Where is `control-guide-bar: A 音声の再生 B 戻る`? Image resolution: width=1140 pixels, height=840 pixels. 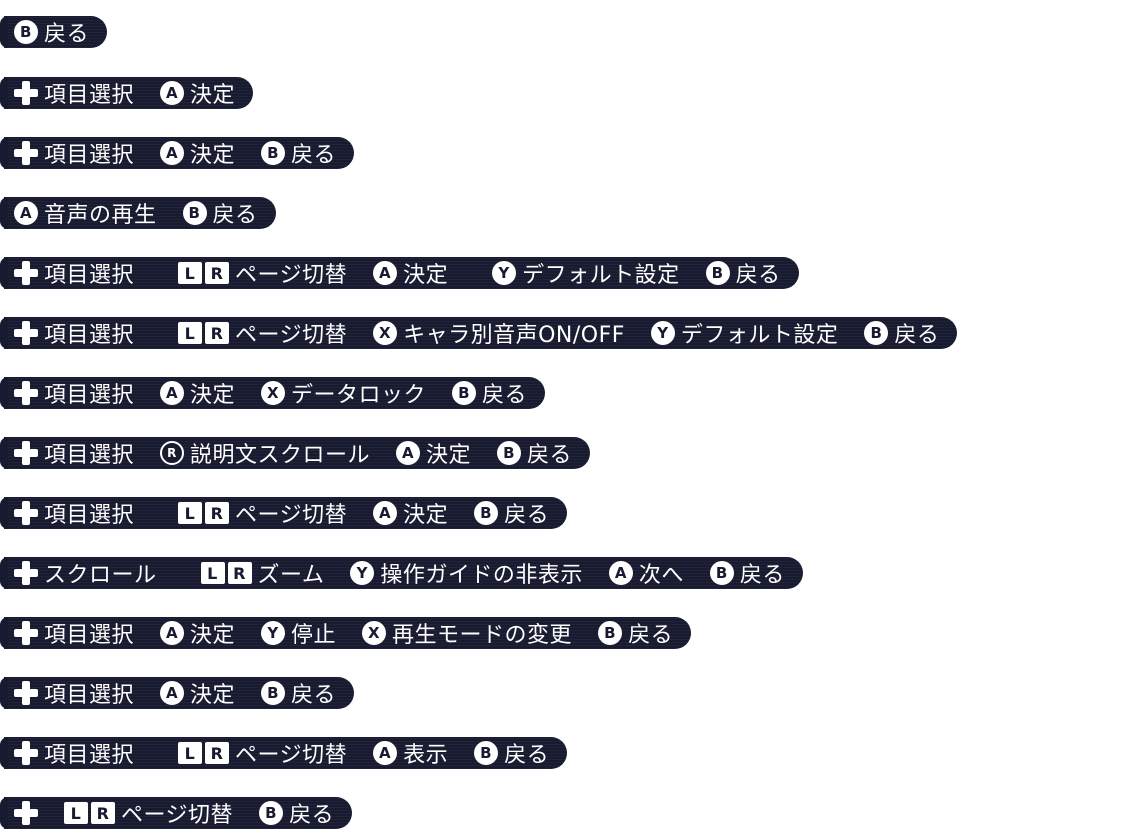 control-guide-bar: A 音声の再生 B 戻る is located at coordinates (138, 213).